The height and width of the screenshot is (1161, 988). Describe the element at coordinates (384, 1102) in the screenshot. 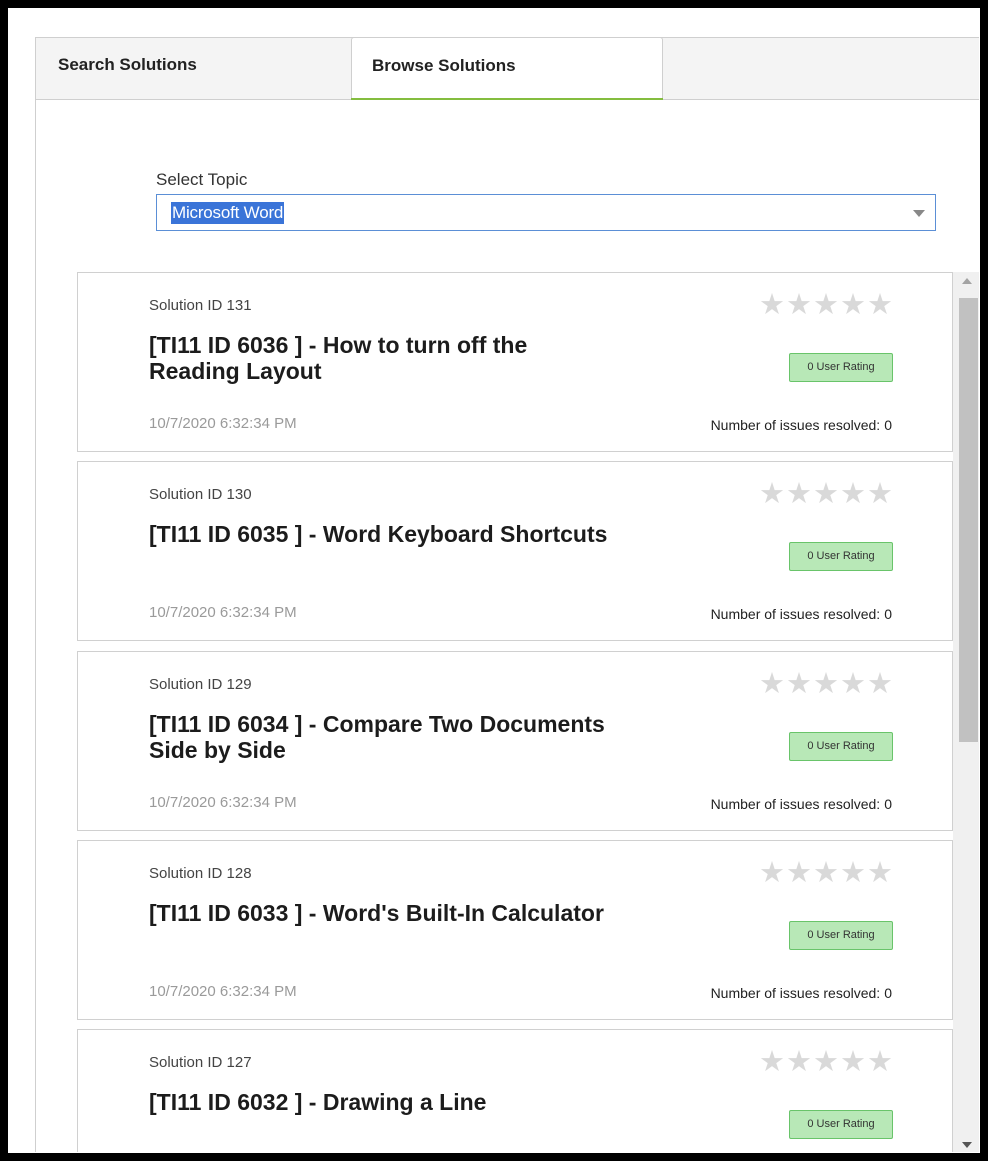

I see `solution-title: [TI11 ID 6032 ] - Drawing a Line` at that location.